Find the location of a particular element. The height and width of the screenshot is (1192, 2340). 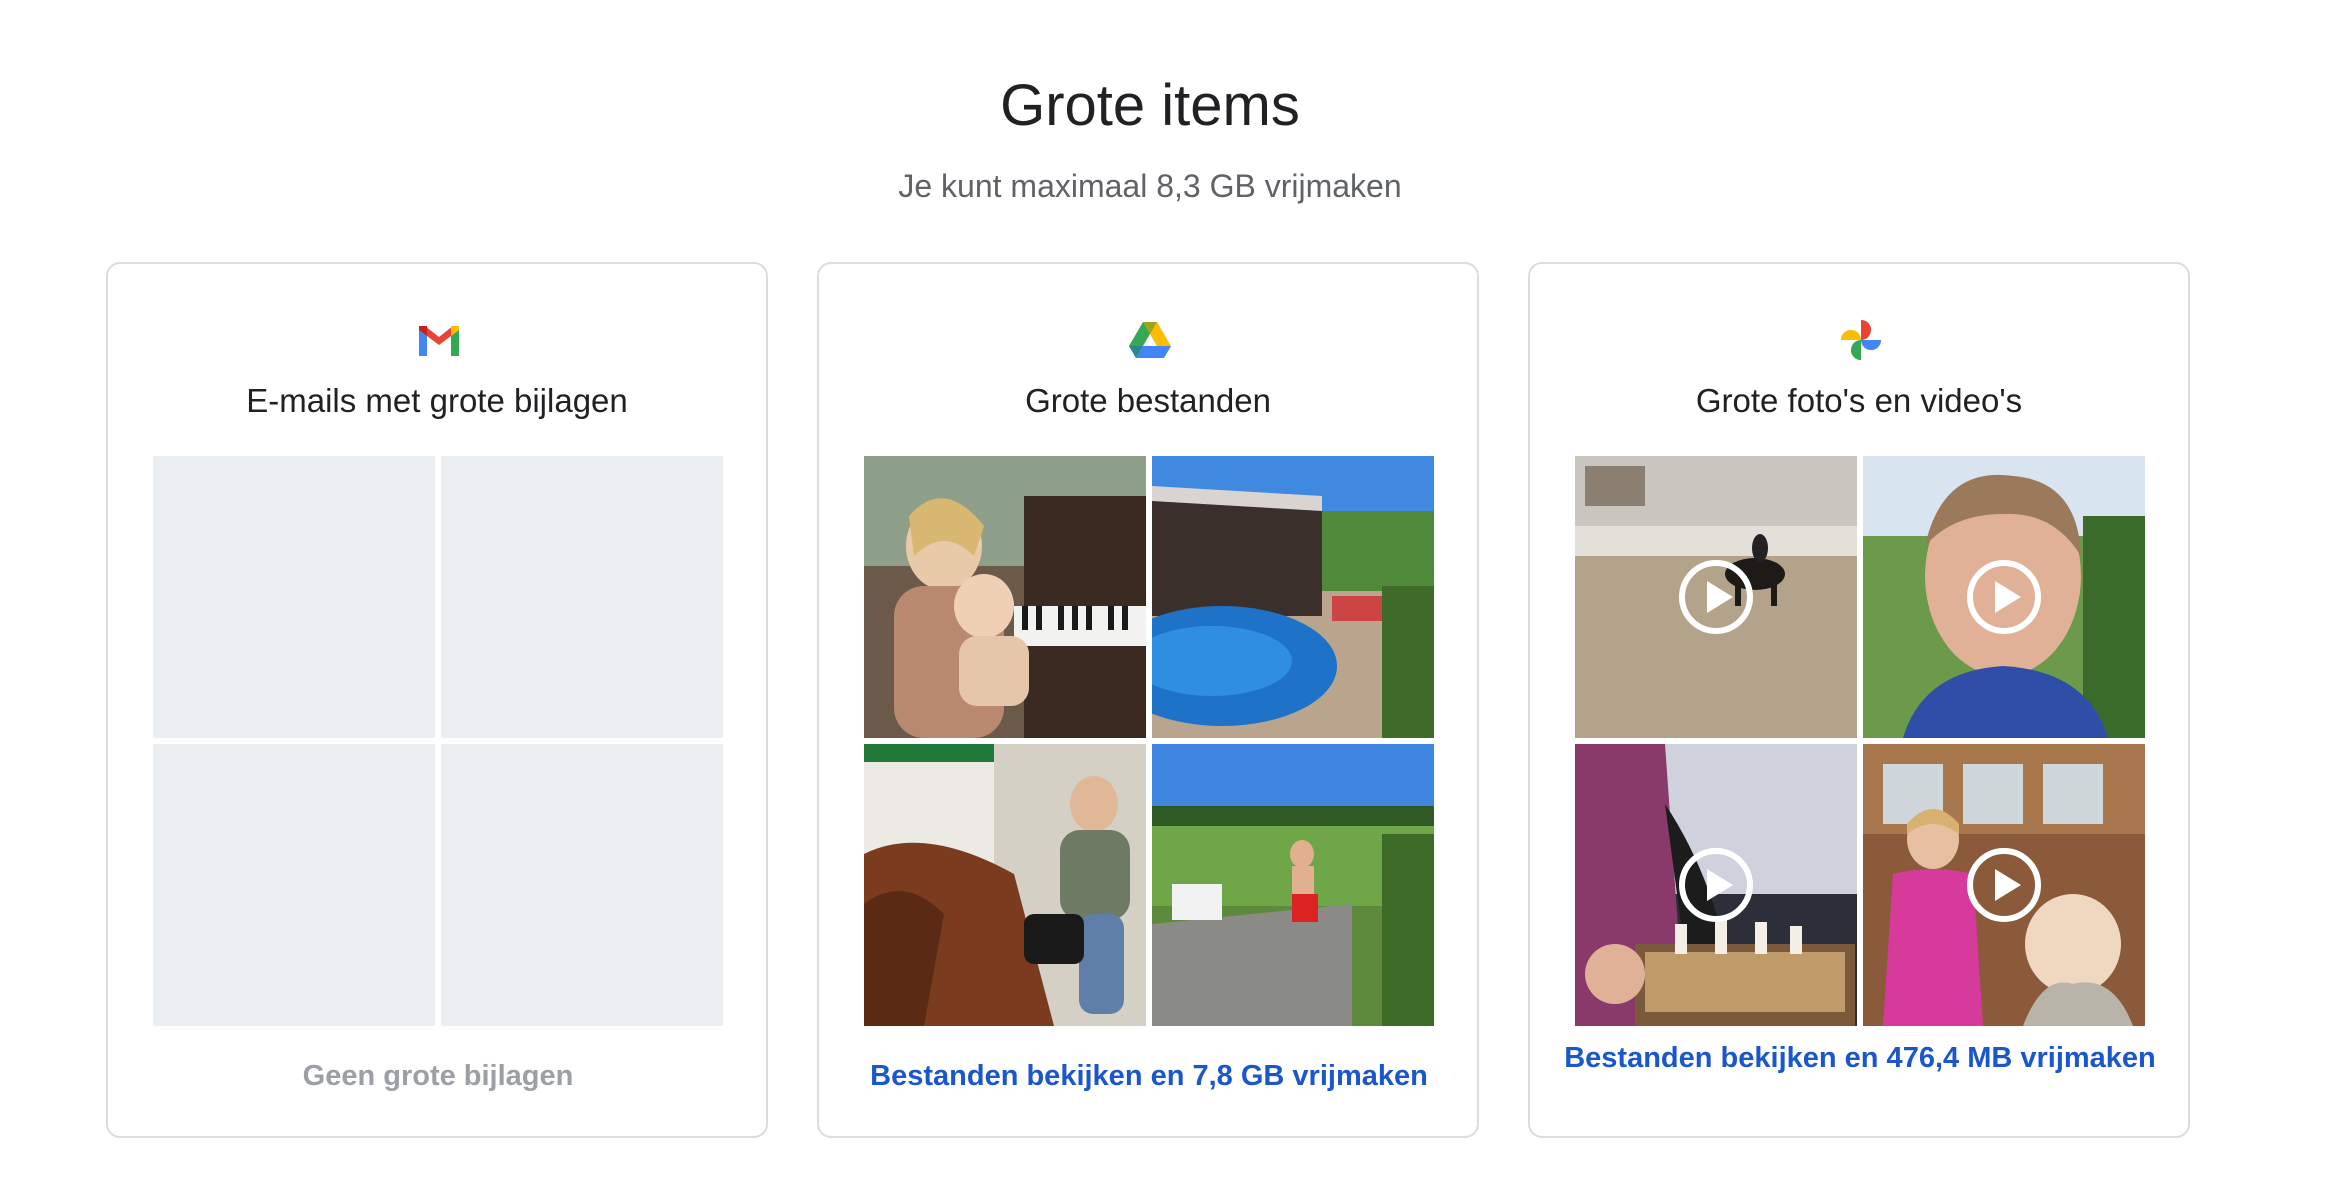

garden-photo-thumbnail is located at coordinates (1293, 885).